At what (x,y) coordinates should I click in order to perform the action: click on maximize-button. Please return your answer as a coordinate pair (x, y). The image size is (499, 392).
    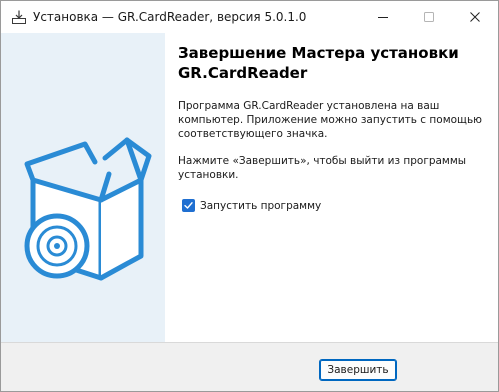
    Looking at the image, I should click on (429, 17).